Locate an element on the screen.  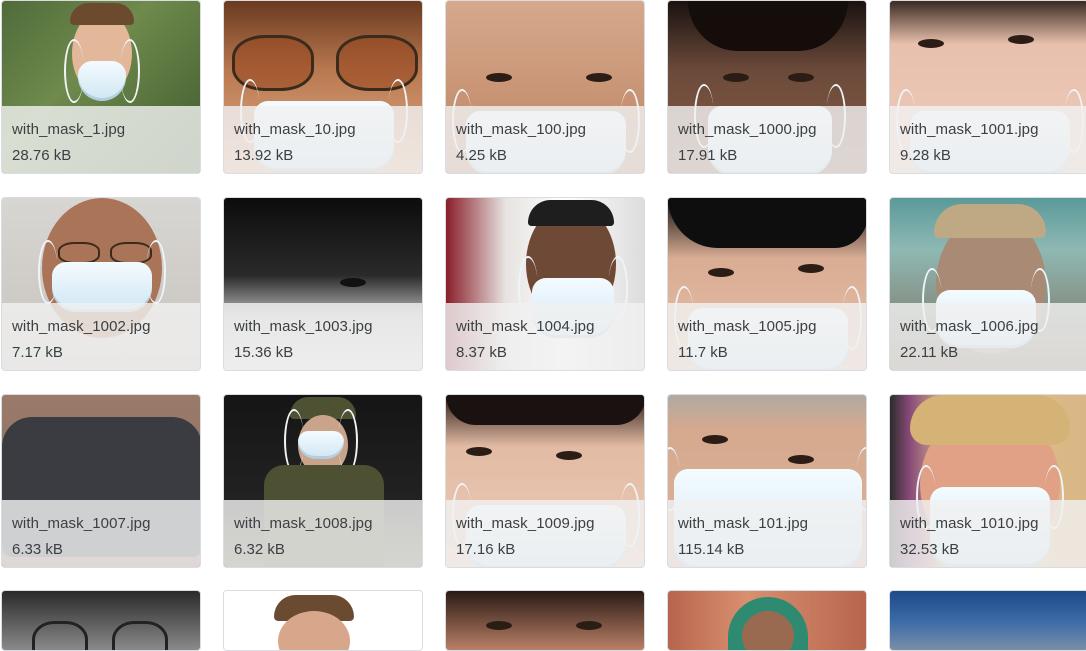
file-info: with_mask_1004.jpg 8.37 kB is located at coordinates (545, 336).